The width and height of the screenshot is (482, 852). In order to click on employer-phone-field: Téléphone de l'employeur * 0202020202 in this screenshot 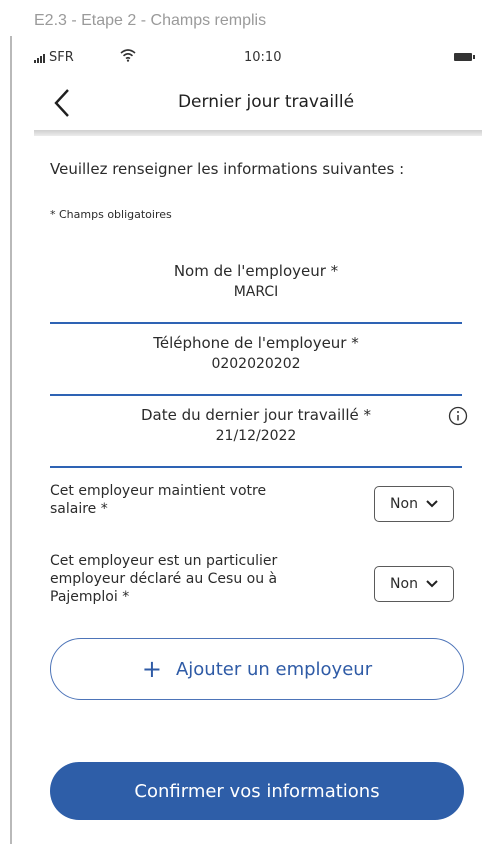, I will do `click(256, 365)`.